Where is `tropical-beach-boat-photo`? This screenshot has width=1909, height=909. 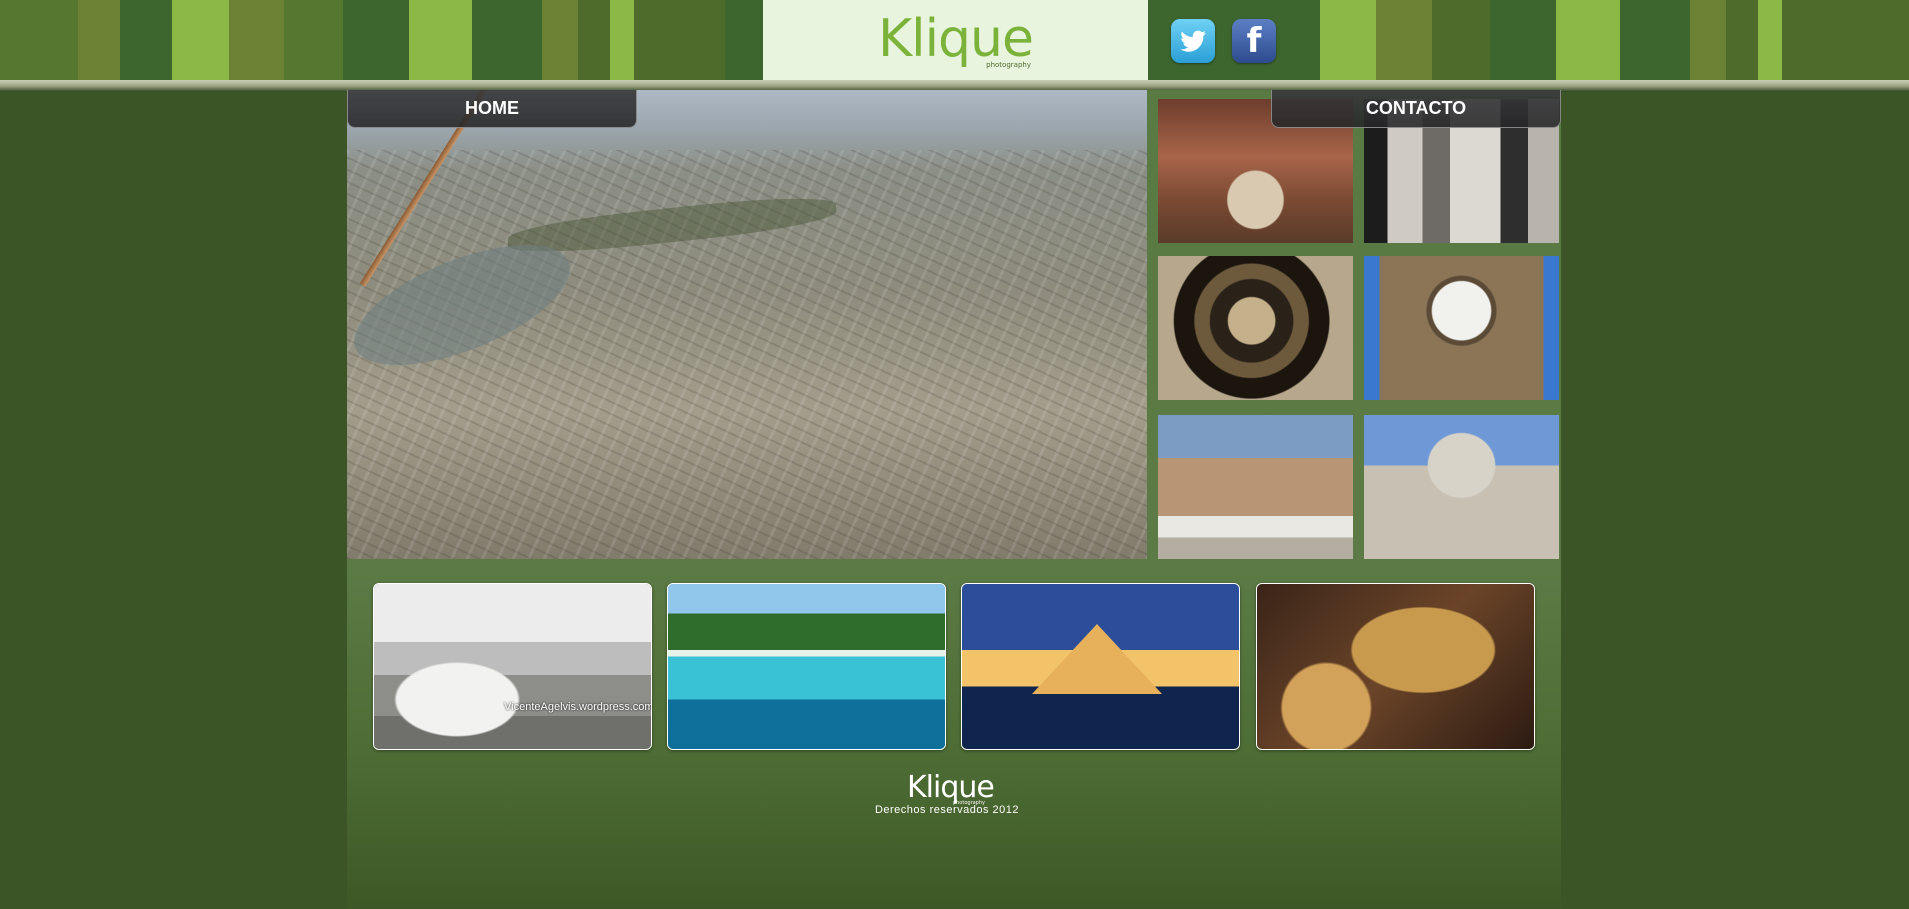 tropical-beach-boat-photo is located at coordinates (806, 666).